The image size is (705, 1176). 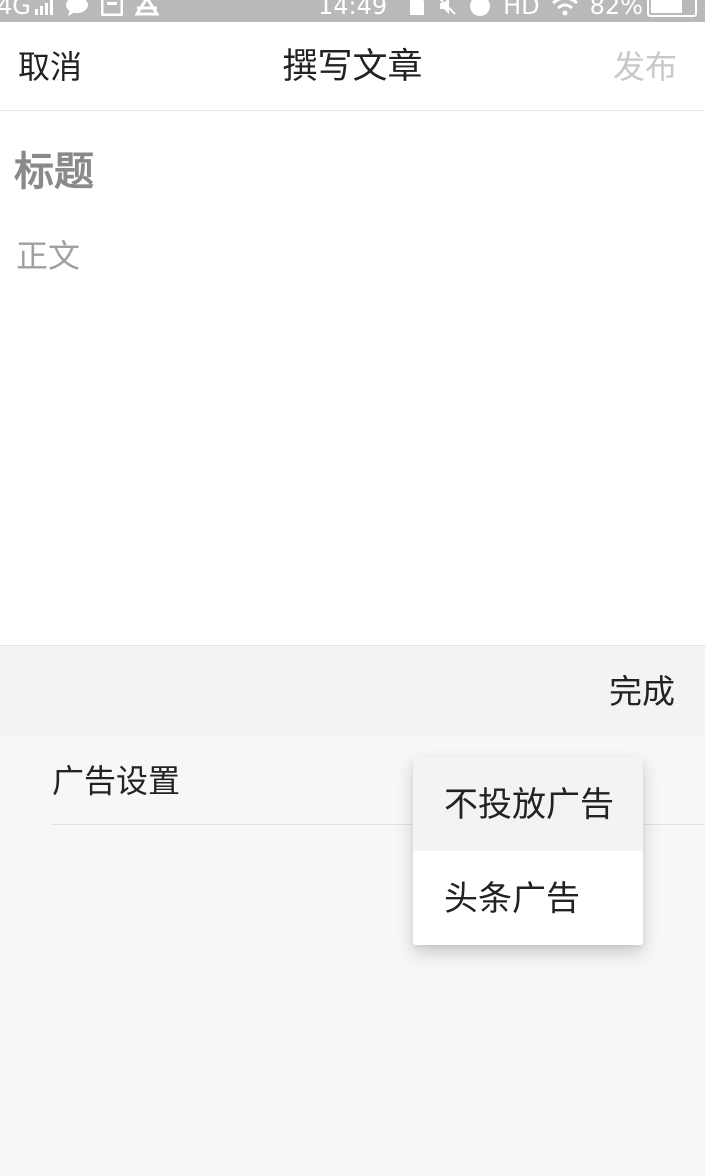 I want to click on dropdown-option-toutiao-ads: 头条广告, so click(x=528, y=898).